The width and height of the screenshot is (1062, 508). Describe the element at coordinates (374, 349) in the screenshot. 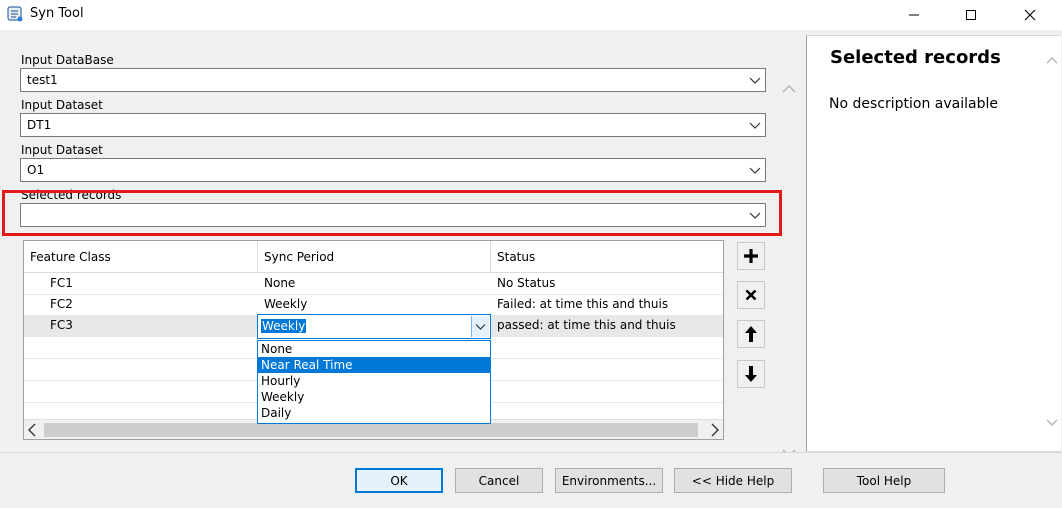

I see `dropdown-option-none: None` at that location.